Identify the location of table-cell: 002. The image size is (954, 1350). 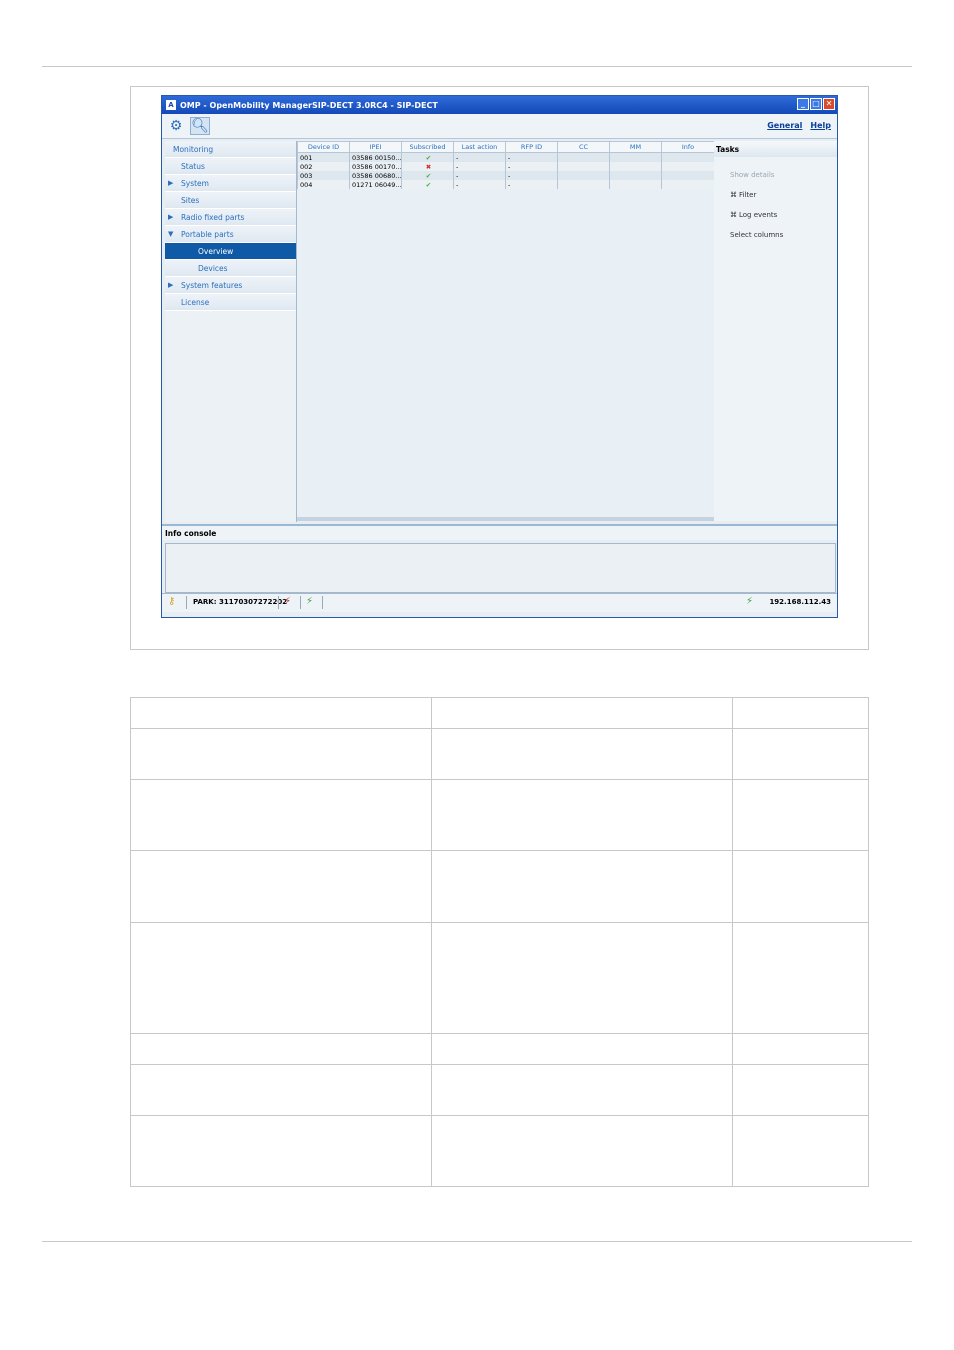
(323, 166).